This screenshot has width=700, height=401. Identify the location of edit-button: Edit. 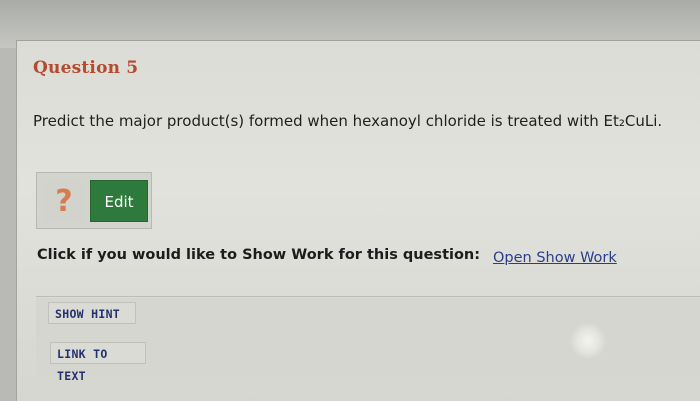
(119, 201).